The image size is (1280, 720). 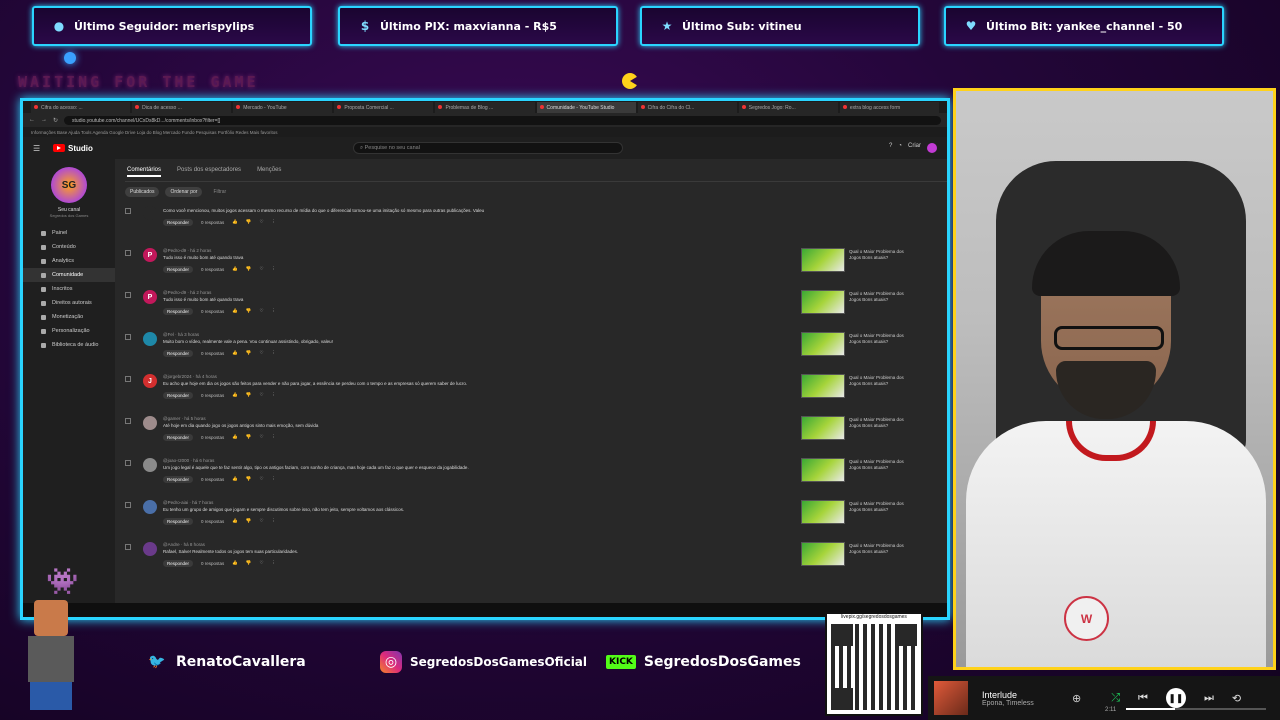 What do you see at coordinates (69, 233) in the screenshot?
I see `sidebar-item-dashboard: Painel` at bounding box center [69, 233].